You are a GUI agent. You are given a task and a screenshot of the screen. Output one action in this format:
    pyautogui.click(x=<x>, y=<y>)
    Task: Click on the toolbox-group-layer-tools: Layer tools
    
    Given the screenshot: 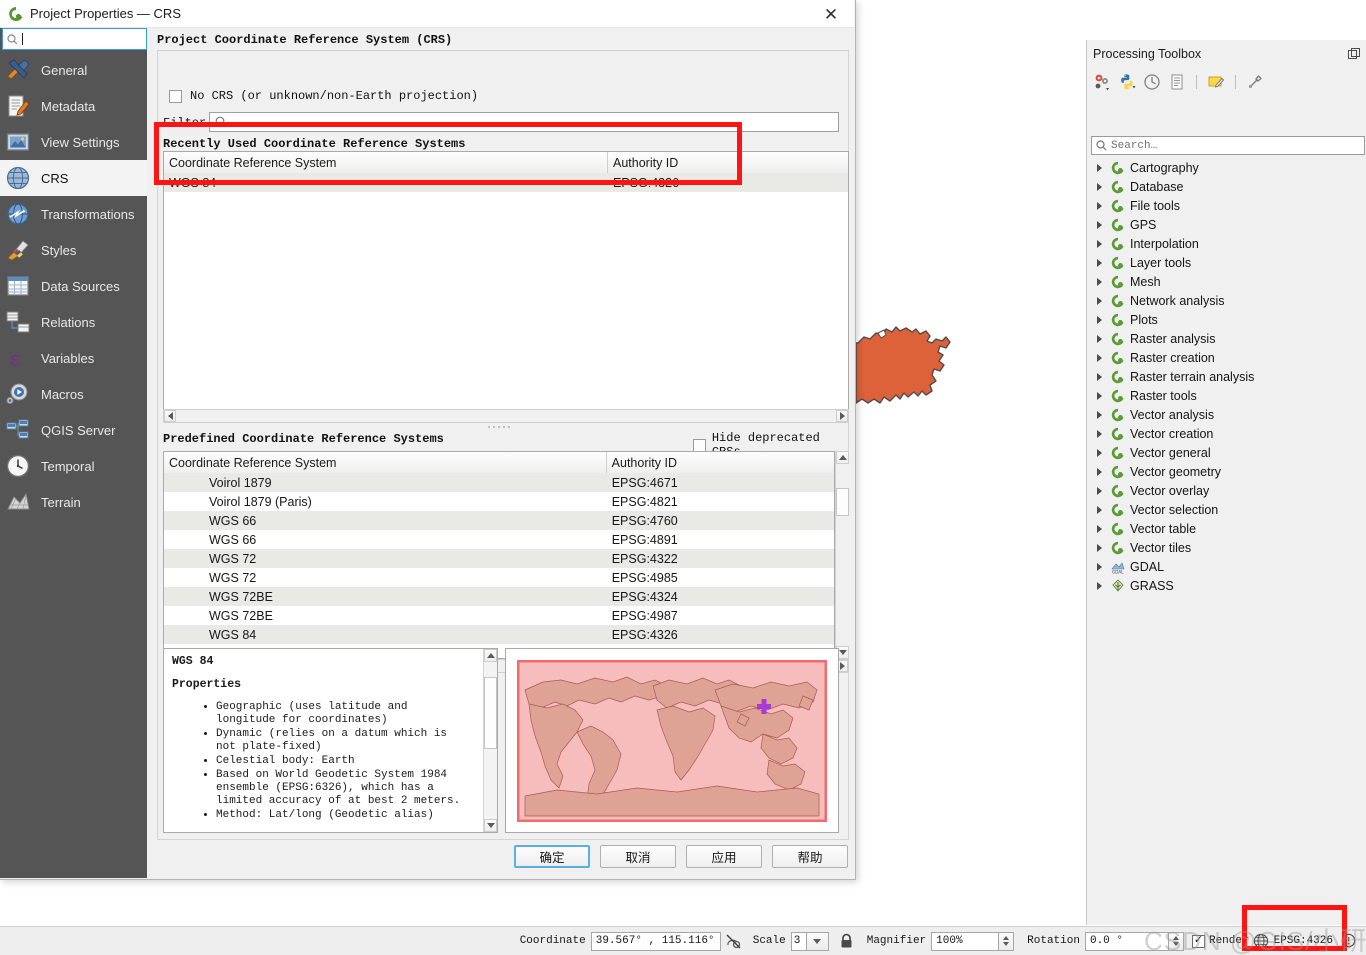 What is the action you would take?
    pyautogui.click(x=1226, y=262)
    